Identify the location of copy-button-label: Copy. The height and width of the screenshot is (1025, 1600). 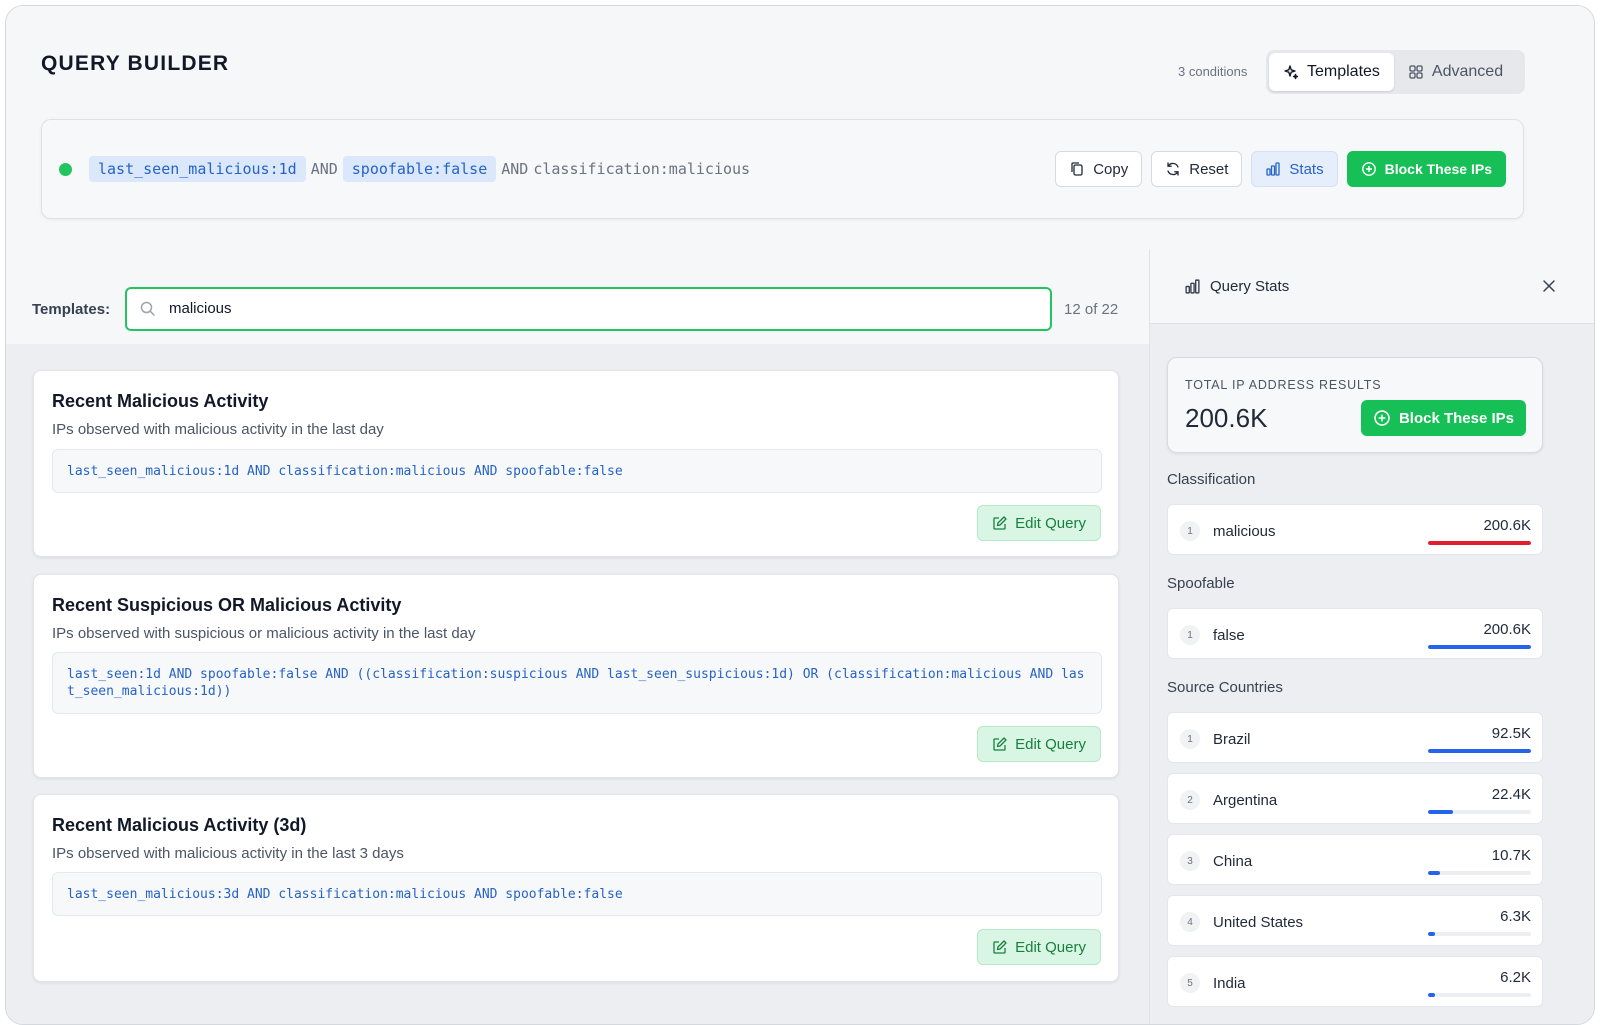
(1111, 169).